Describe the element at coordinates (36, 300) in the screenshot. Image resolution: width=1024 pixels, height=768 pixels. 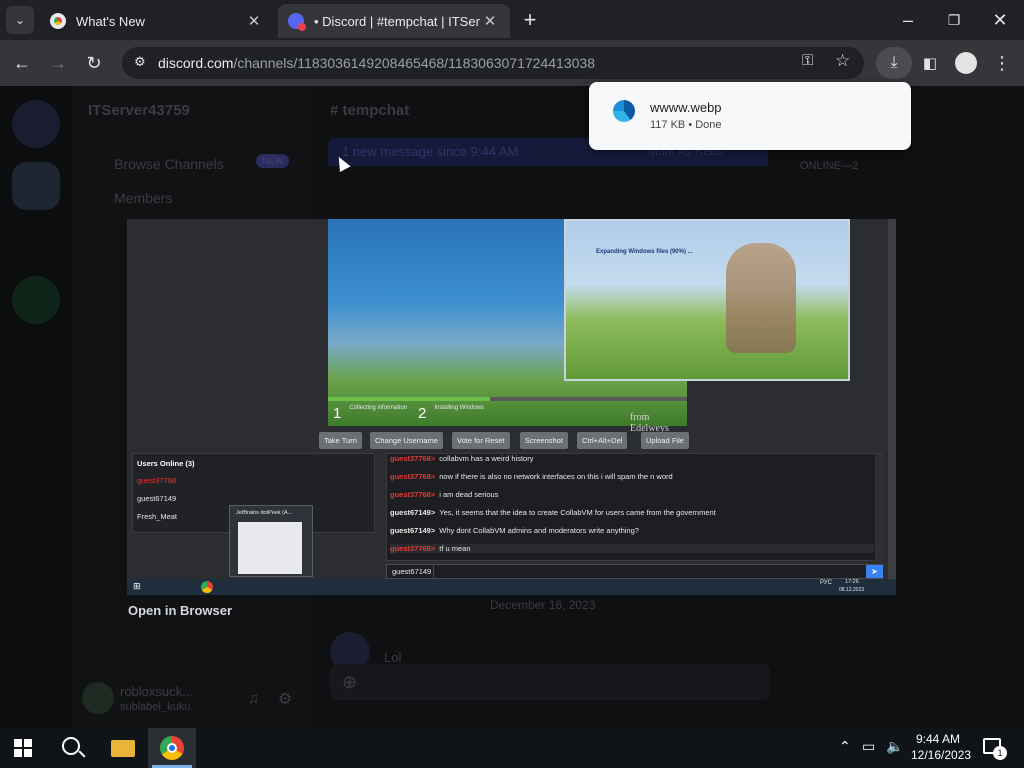
I see `add-server-icon` at that location.